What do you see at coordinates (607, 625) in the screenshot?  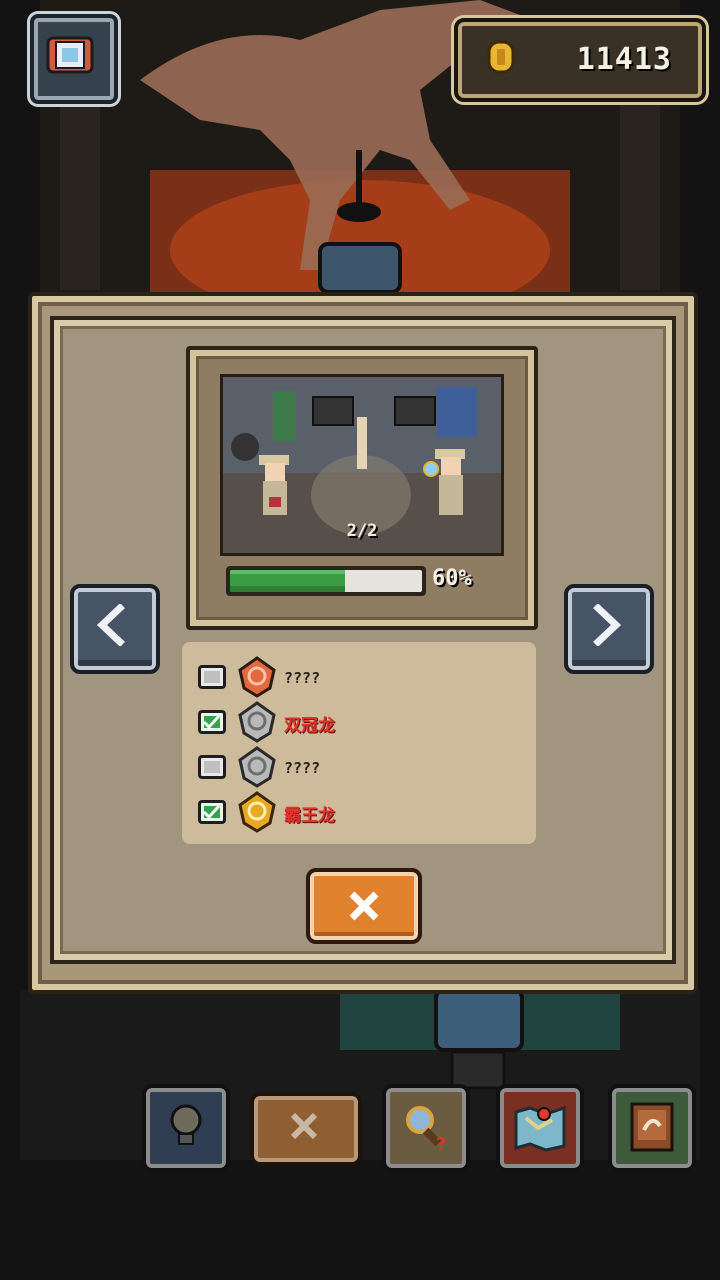 I see `chevron-right-icon` at bounding box center [607, 625].